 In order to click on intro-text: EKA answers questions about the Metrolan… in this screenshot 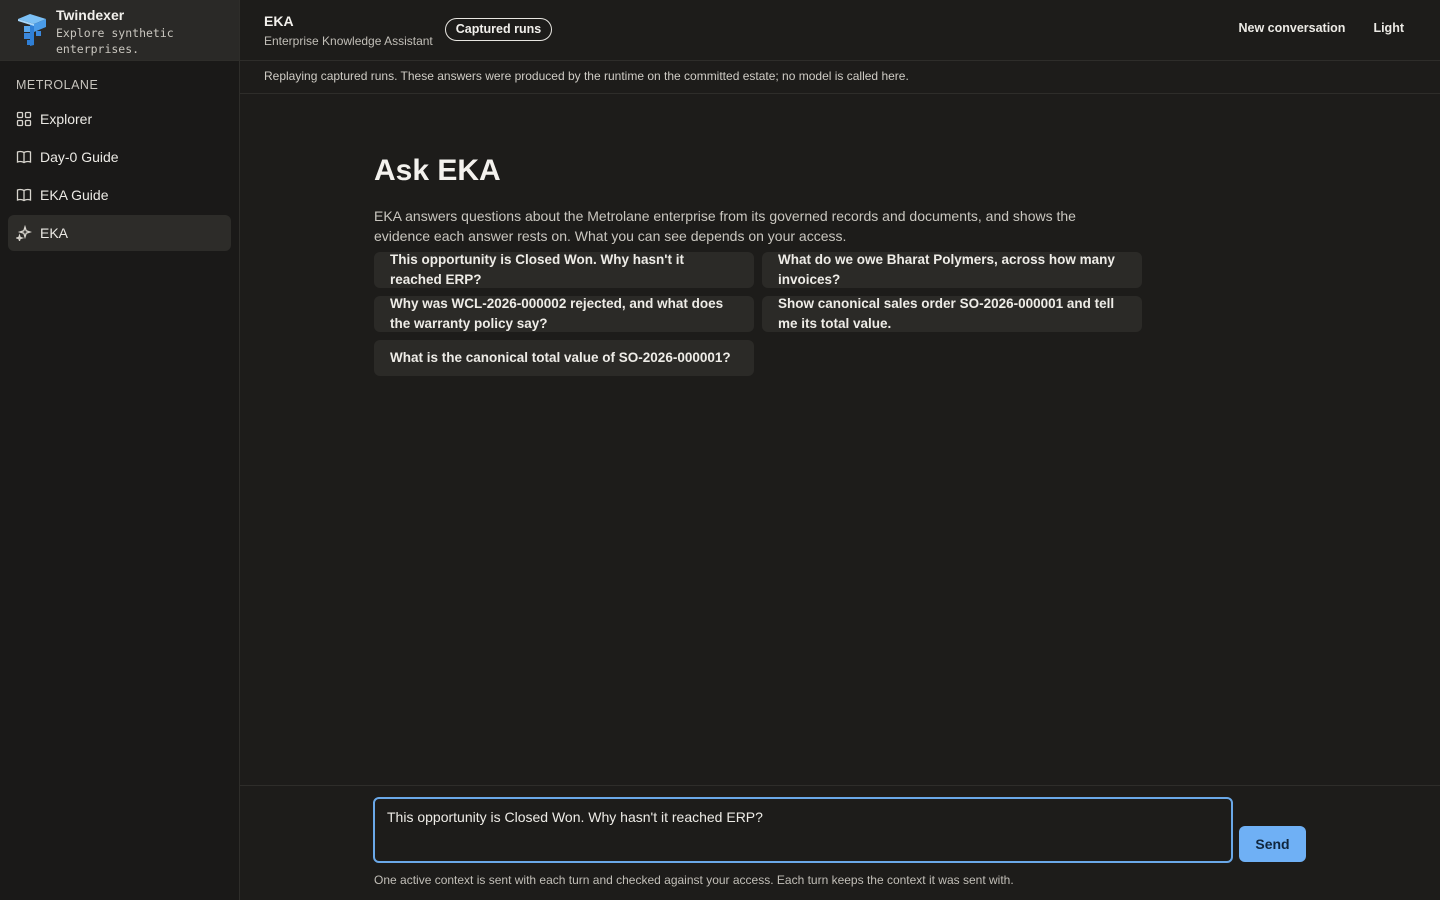, I will do `click(725, 226)`.